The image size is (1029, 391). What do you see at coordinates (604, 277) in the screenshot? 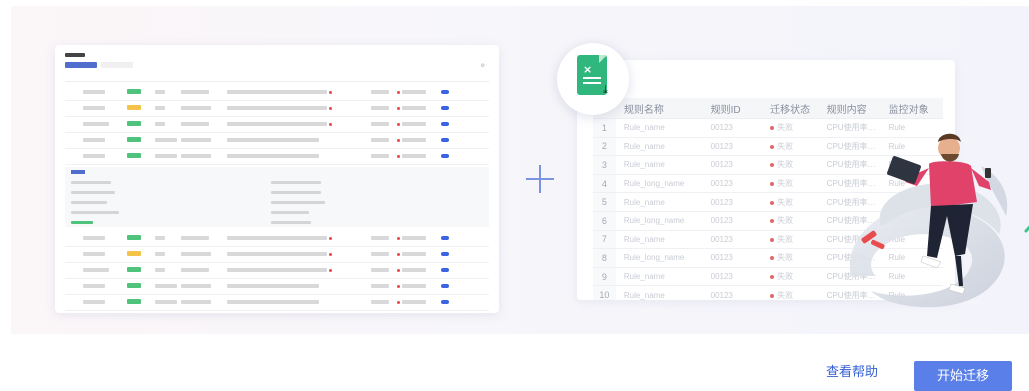
I see `row-index: 9` at bounding box center [604, 277].